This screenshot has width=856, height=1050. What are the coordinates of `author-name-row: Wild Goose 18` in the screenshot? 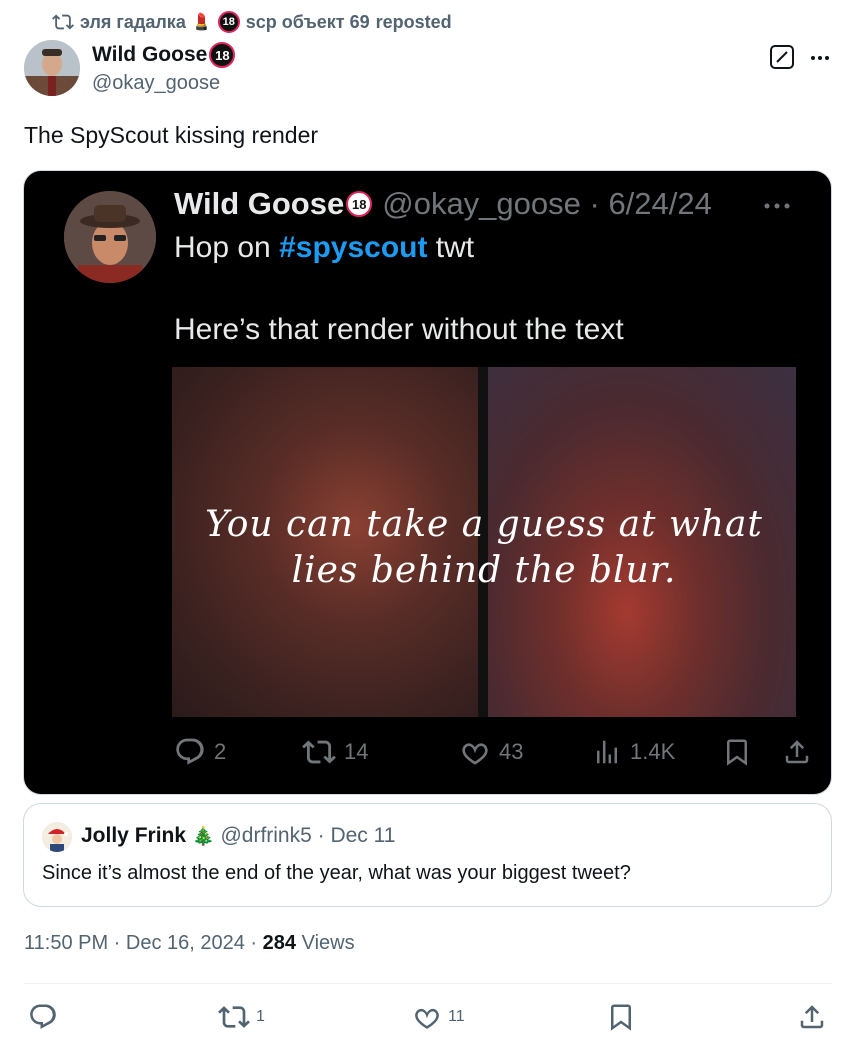 It's located at (164, 55).